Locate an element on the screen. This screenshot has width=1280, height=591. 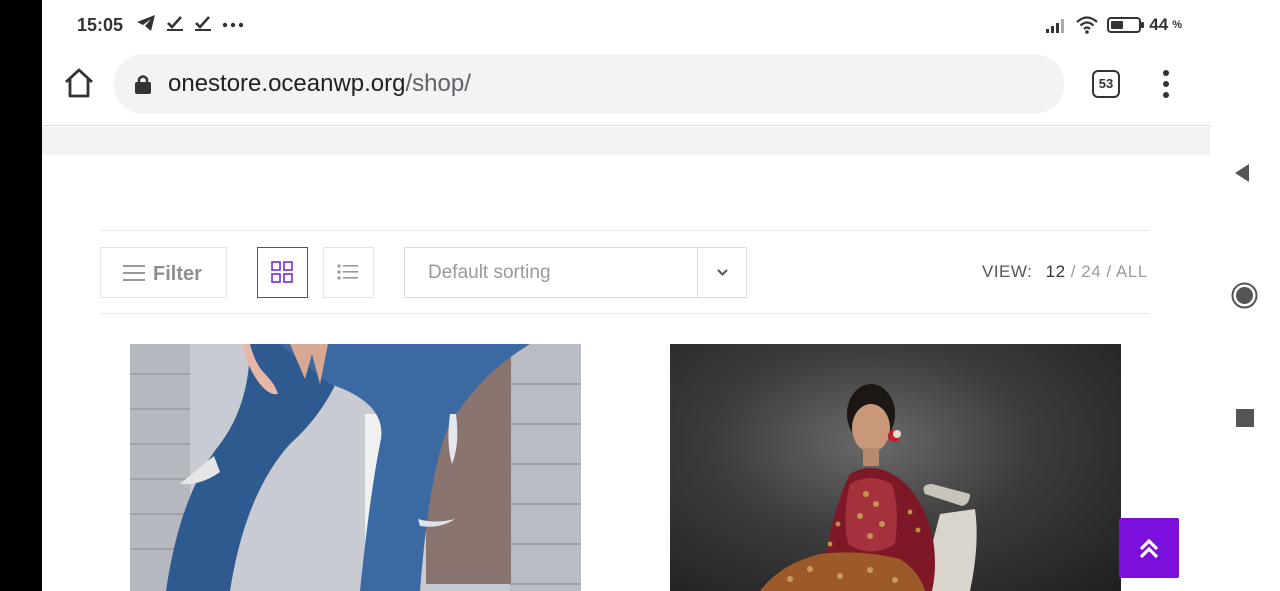
android-nav-bar is located at coordinates (1245, 295).